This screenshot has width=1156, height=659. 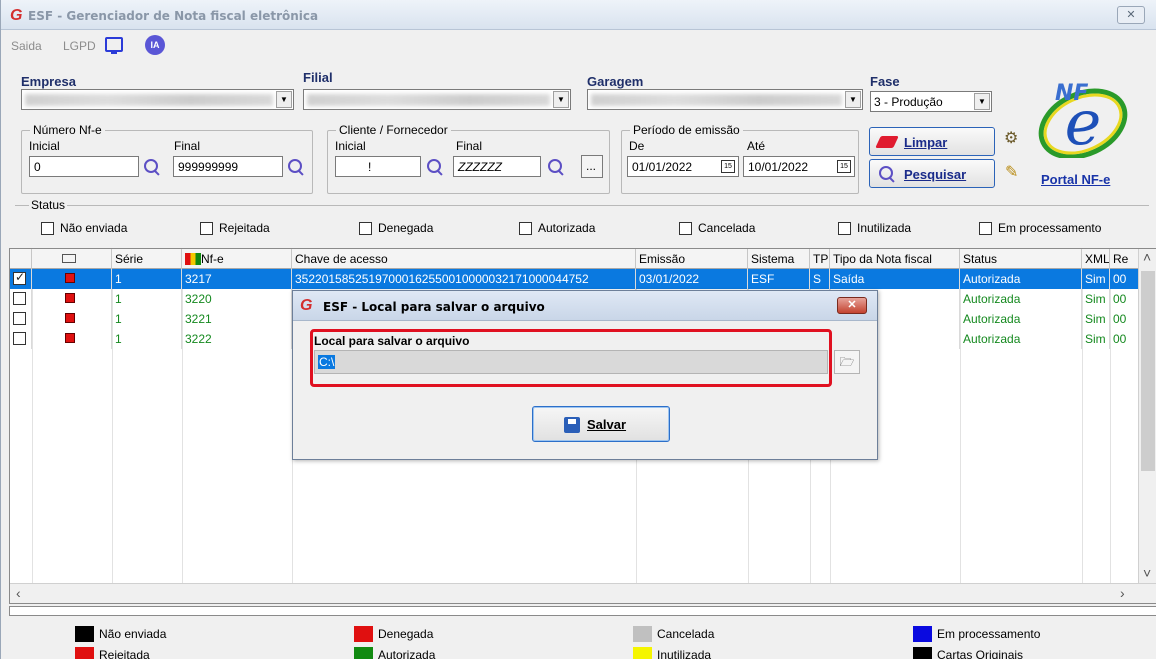 I want to click on status-checkbox-cancelada, so click(x=685, y=228).